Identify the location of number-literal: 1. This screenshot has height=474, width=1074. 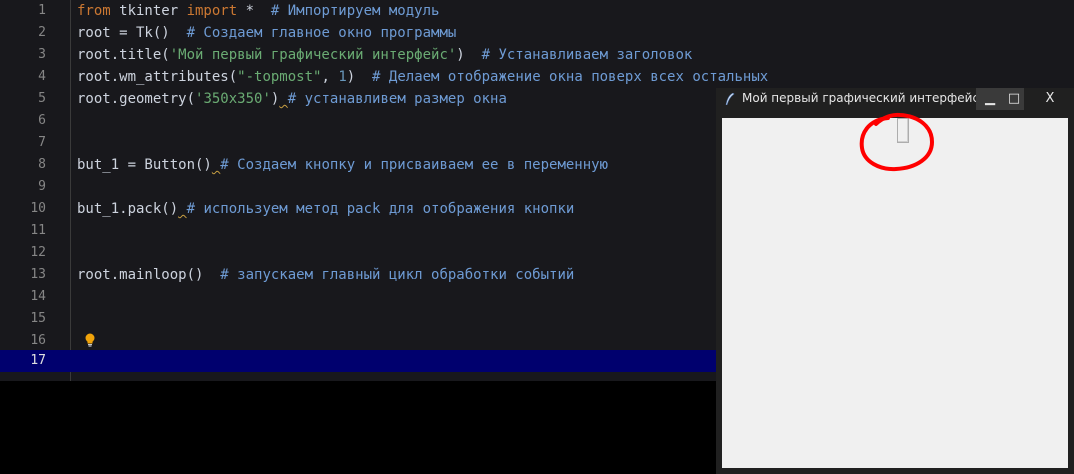
(342, 77).